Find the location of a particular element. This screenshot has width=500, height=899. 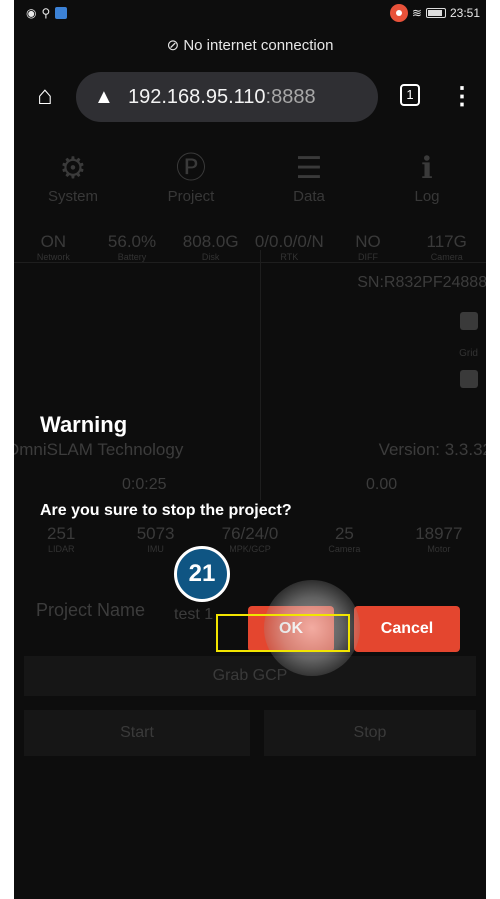

company-name: OmniSLAM Technology is located at coordinates (99, 449).